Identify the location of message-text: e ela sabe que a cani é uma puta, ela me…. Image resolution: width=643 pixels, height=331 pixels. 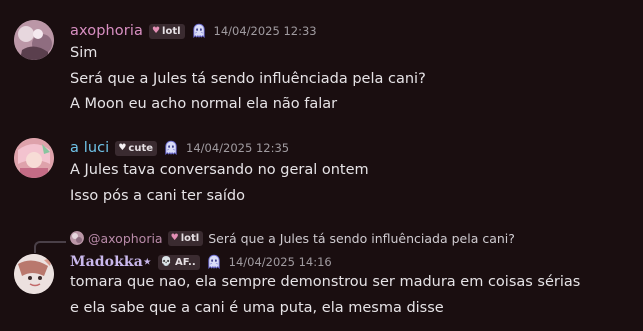
(257, 308).